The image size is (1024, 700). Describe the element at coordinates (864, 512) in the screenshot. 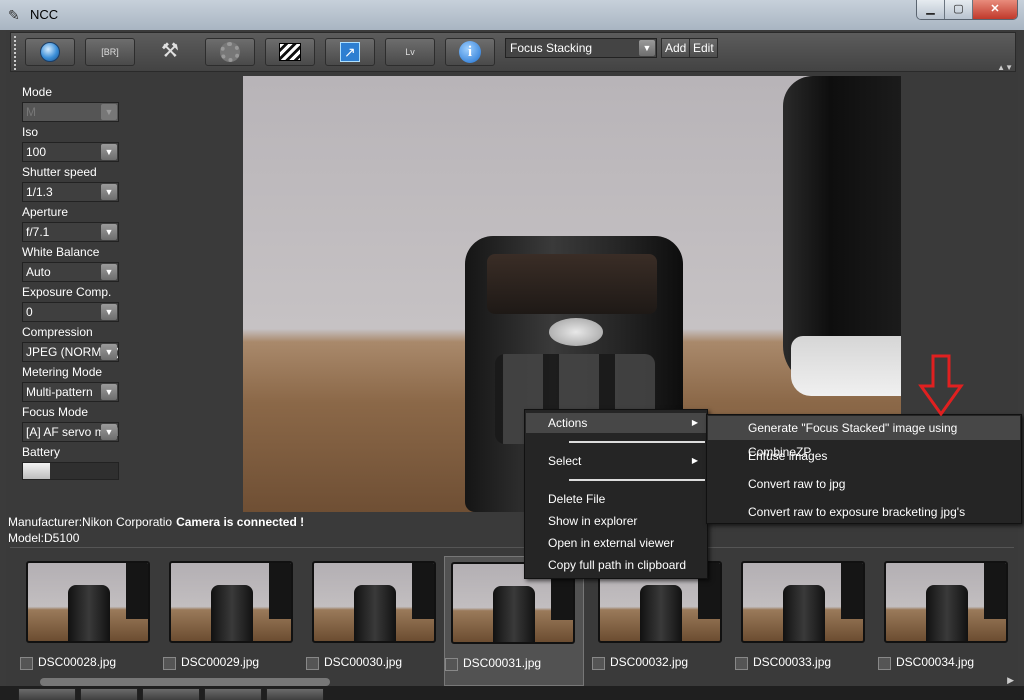

I see `menu-item-raw-to-bracketing: Convert raw to exposure bracketing jpg's` at that location.